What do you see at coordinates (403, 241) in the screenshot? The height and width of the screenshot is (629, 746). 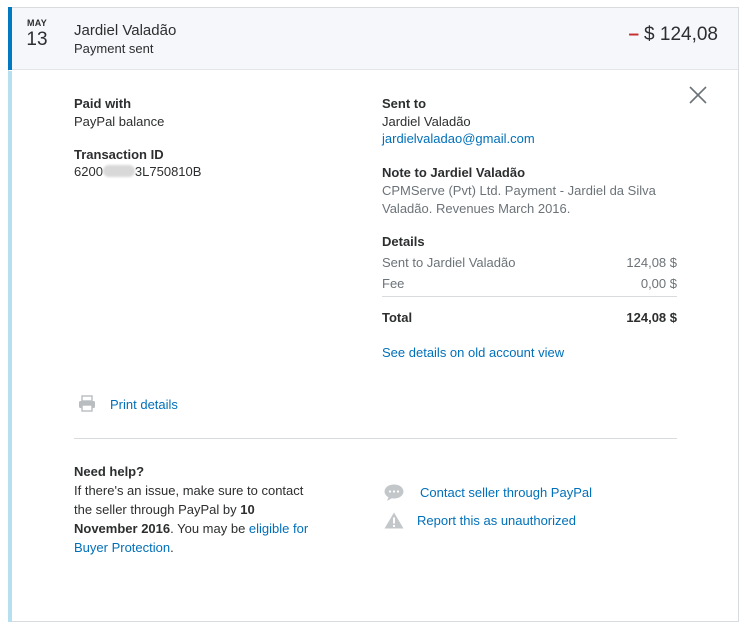 I see `details-label: Details` at bounding box center [403, 241].